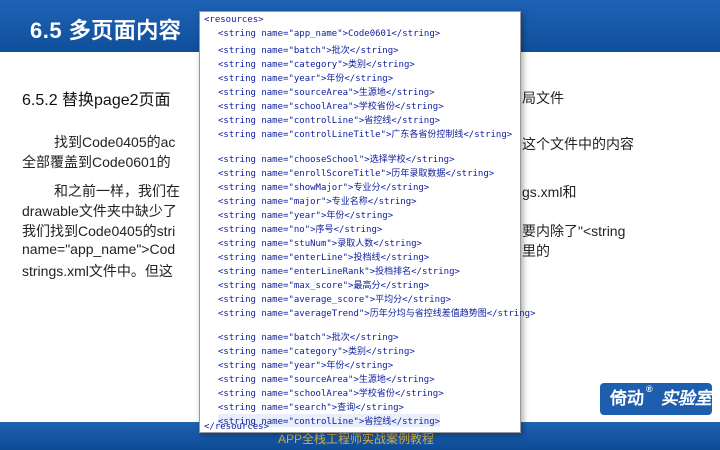 Image resolution: width=720 pixels, height=450 pixels. What do you see at coordinates (311, 408) in the screenshot?
I see `code-line: <string name="search">查询</string>` at bounding box center [311, 408].